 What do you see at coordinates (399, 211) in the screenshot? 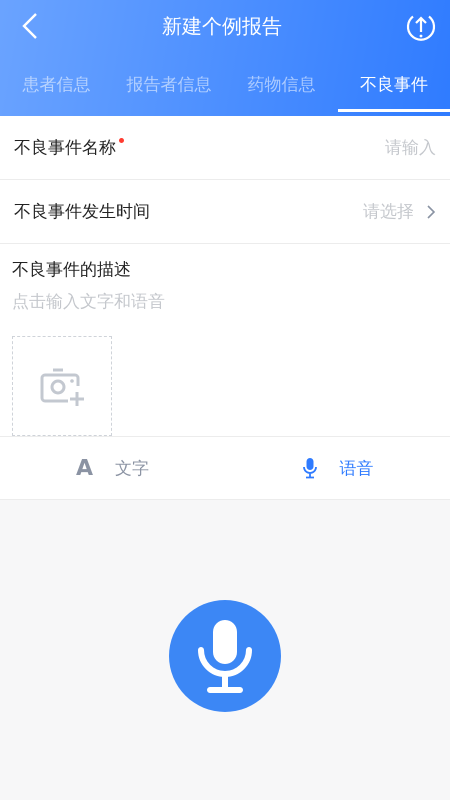
I see `select-field: 请选择` at bounding box center [399, 211].